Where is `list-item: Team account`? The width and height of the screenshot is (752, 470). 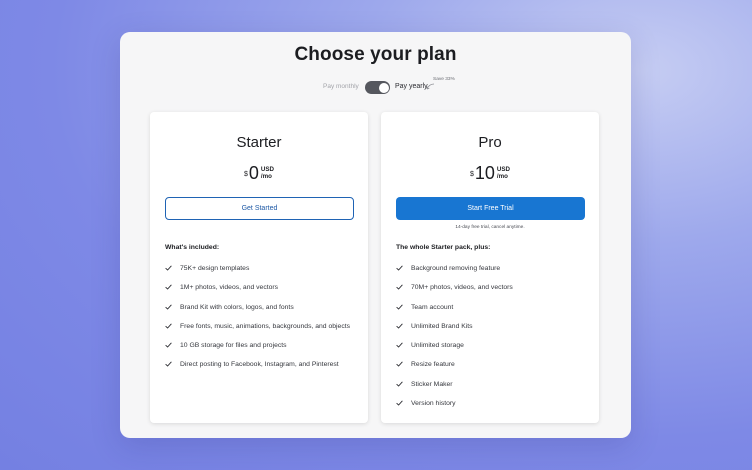
list-item: Team account is located at coordinates (490, 307).